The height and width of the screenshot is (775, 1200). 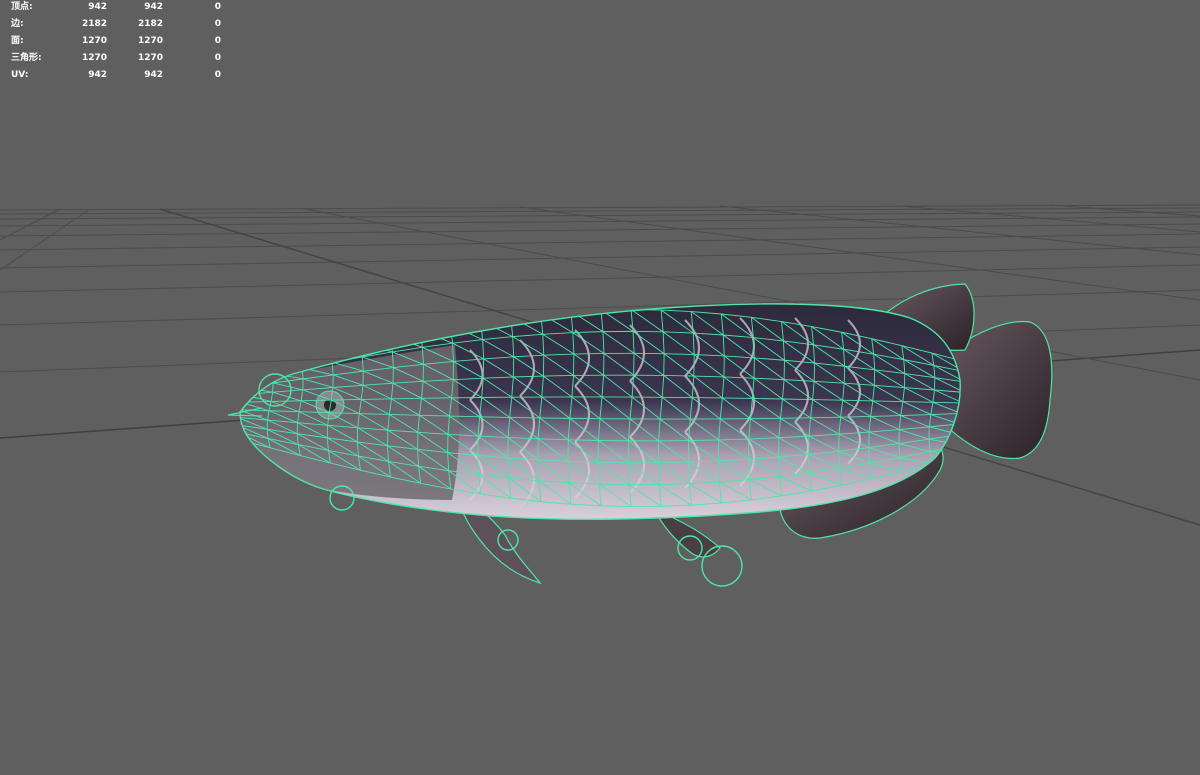 What do you see at coordinates (20, 75) in the screenshot?
I see `hud-label: UV:` at bounding box center [20, 75].